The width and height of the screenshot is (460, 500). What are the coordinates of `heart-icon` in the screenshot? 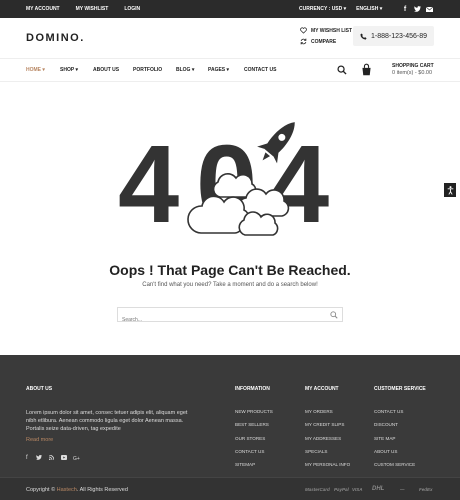 It's located at (303, 30).